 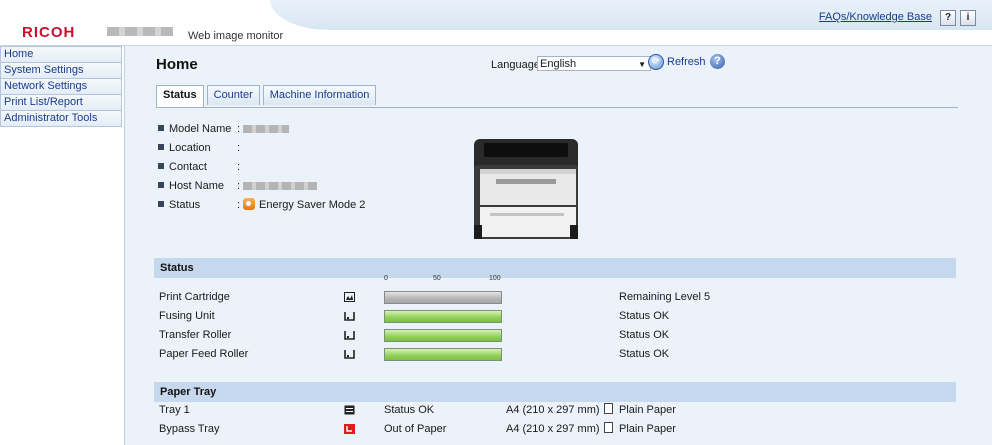 What do you see at coordinates (968, 18) in the screenshot?
I see `info-button: i` at bounding box center [968, 18].